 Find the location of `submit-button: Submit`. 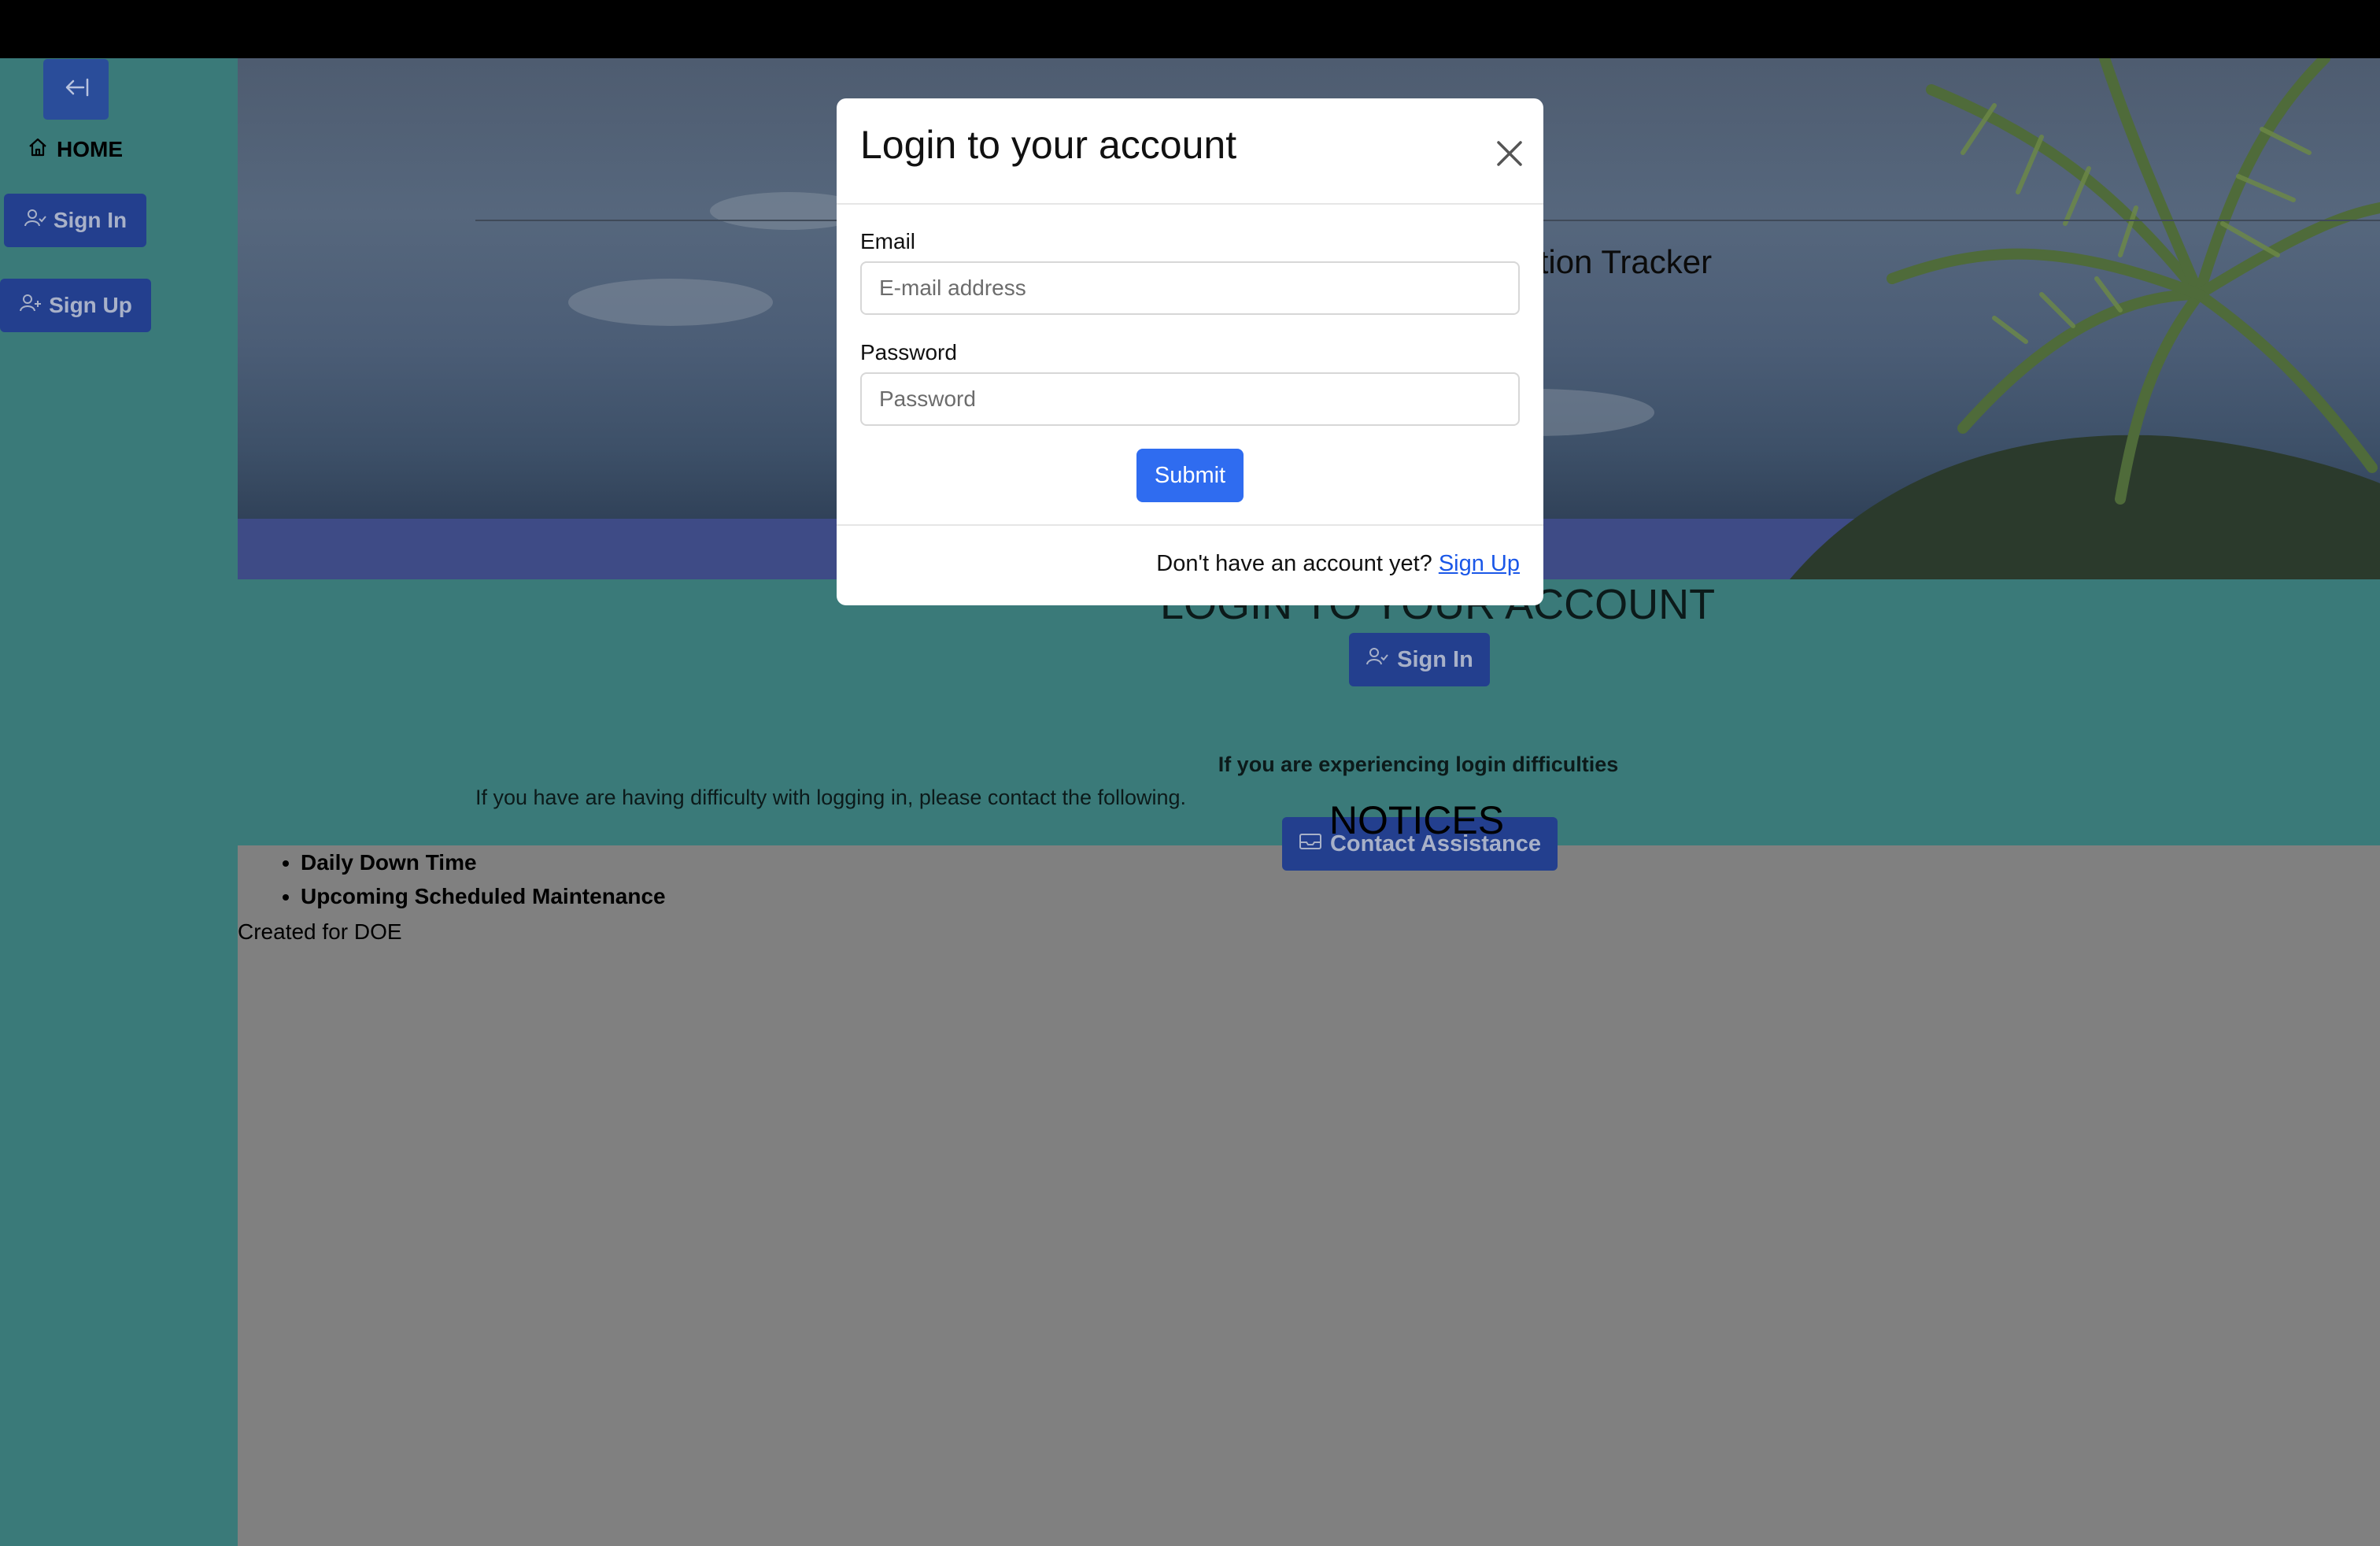

submit-button: Submit is located at coordinates (1190, 475).